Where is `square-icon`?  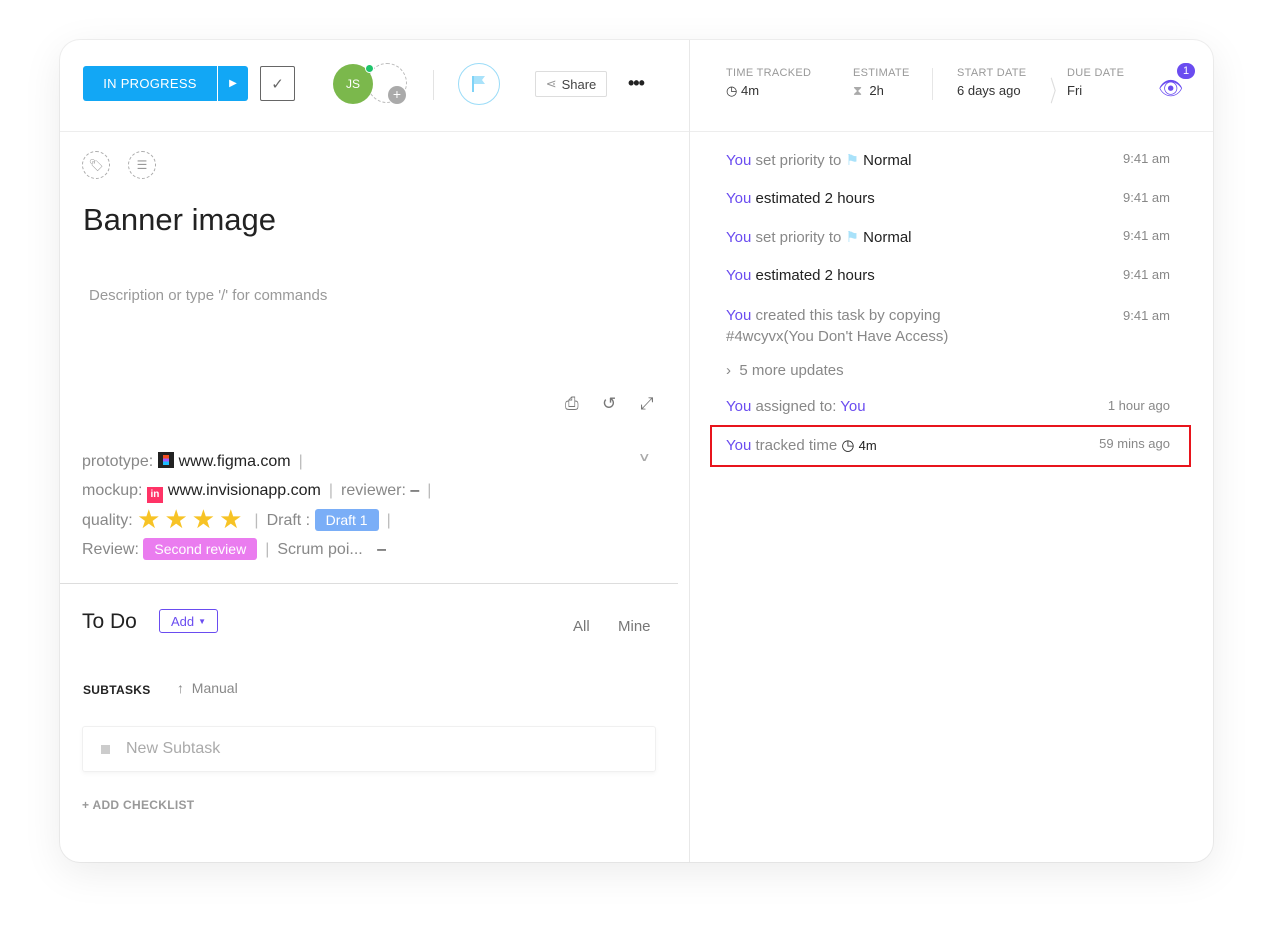 square-icon is located at coordinates (105, 749).